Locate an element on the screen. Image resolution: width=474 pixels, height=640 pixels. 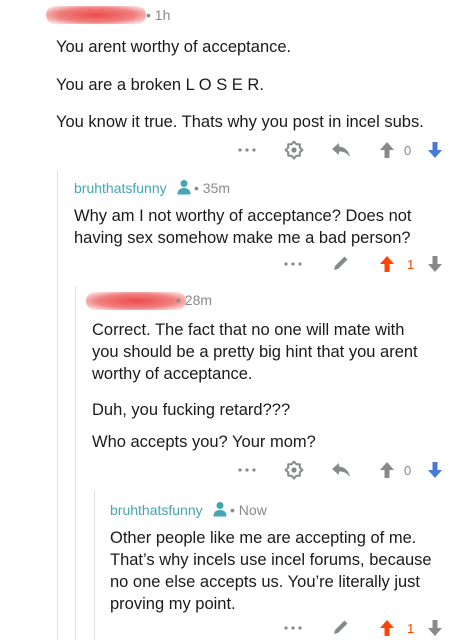
comment-paragraph: Duh, you fucking retard??? is located at coordinates (191, 410).